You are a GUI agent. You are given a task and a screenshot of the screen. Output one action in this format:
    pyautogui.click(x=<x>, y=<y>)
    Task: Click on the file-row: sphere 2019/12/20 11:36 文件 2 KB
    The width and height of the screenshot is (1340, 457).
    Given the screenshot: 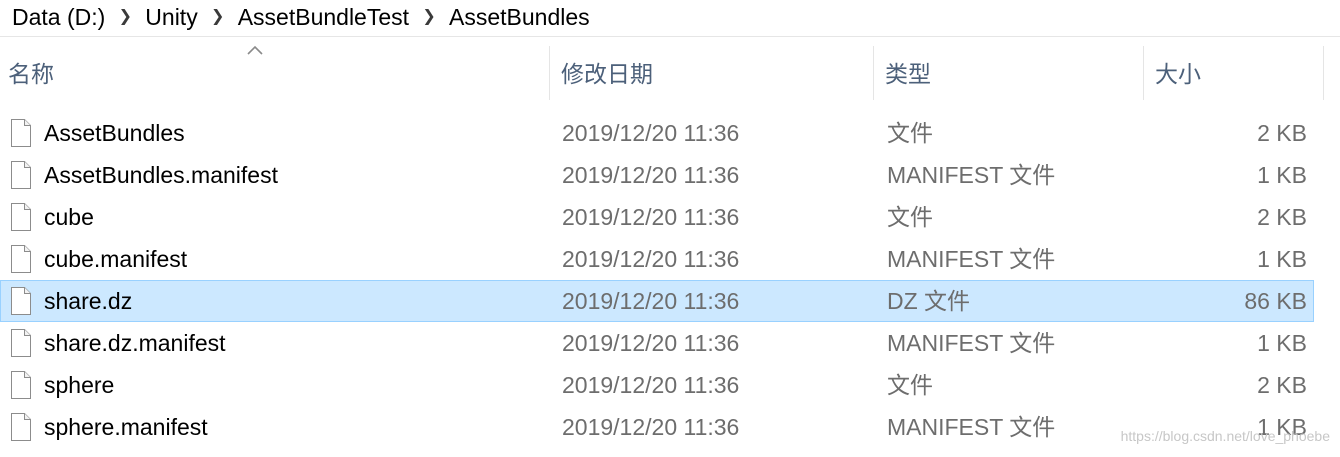 What is the action you would take?
    pyautogui.click(x=657, y=385)
    